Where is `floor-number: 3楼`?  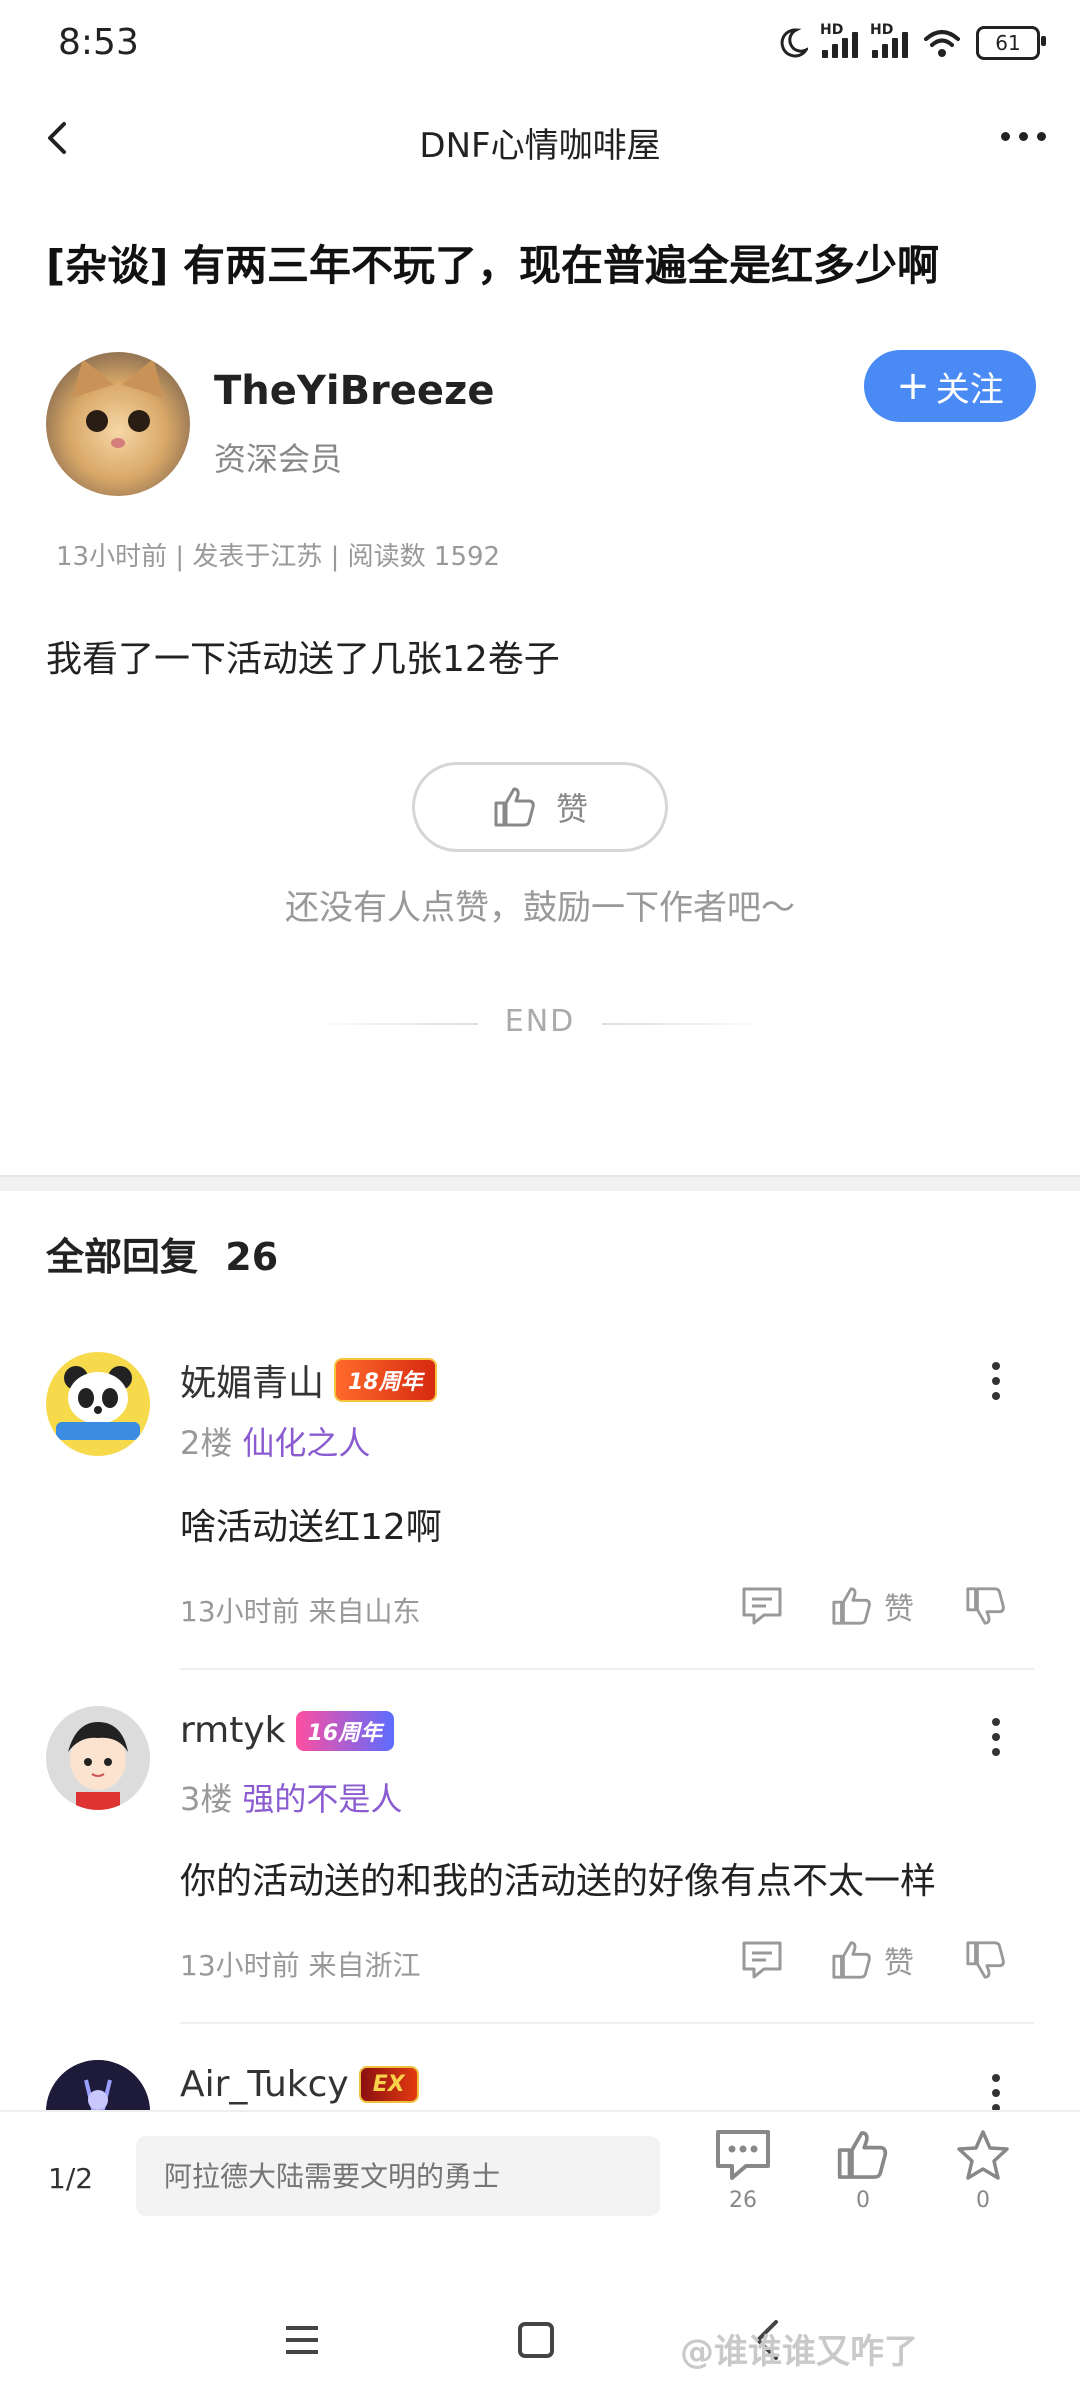 floor-number: 3楼 is located at coordinates (206, 1799).